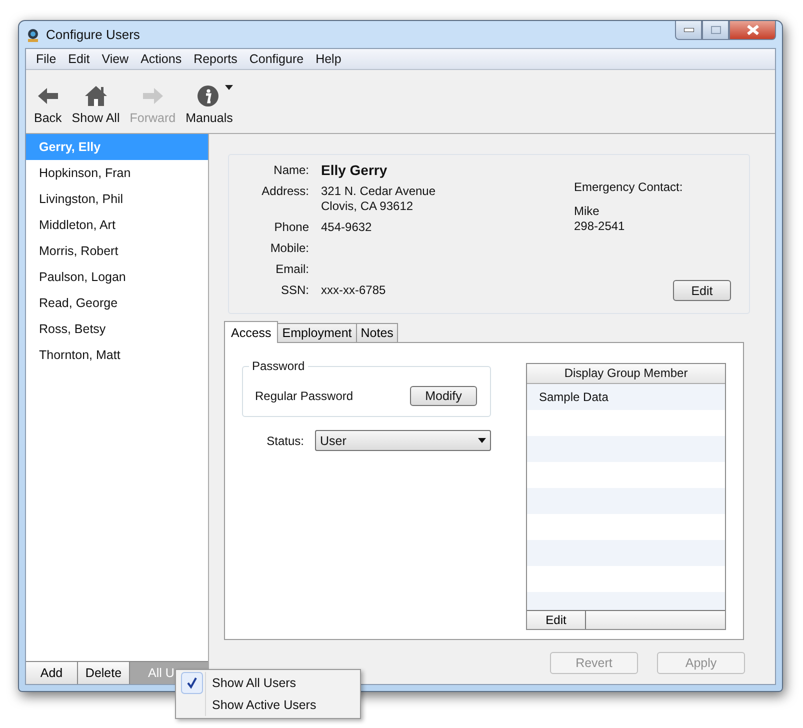 The height and width of the screenshot is (728, 803). I want to click on menu-item: Actions, so click(161, 59).